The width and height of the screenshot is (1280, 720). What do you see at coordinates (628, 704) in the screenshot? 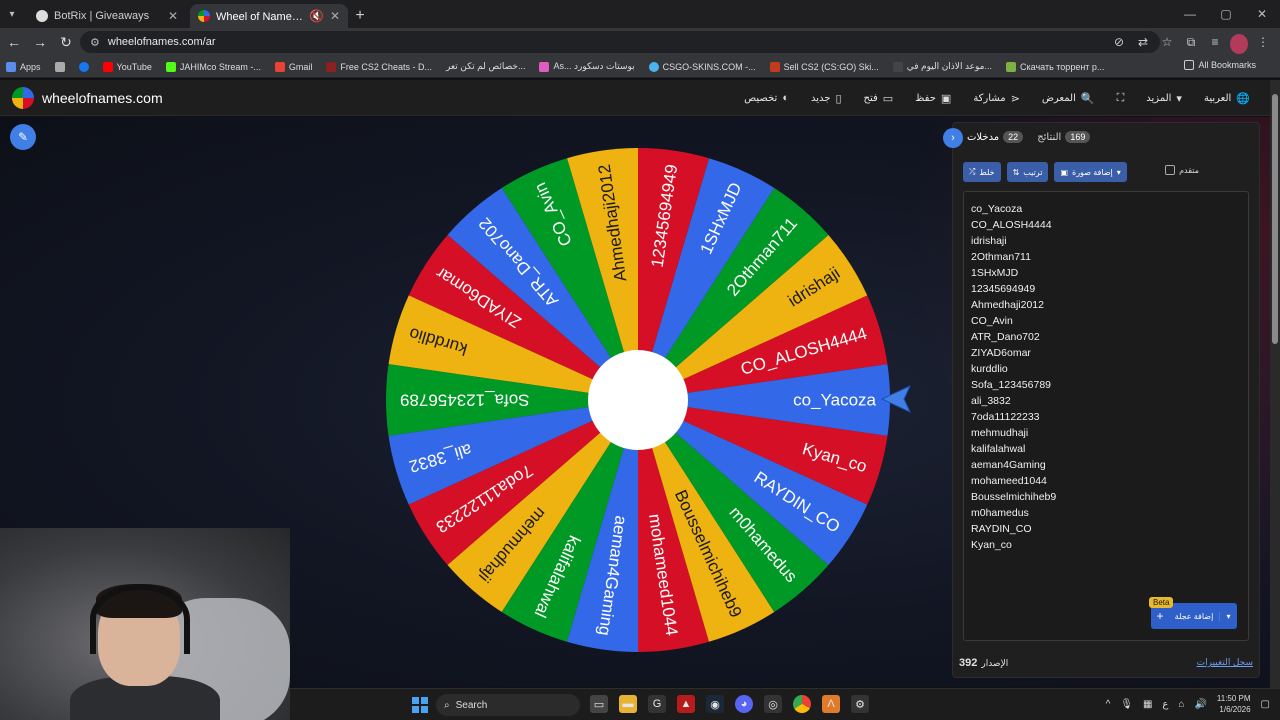
I see `file-explorer-icon: ▬` at bounding box center [628, 704].